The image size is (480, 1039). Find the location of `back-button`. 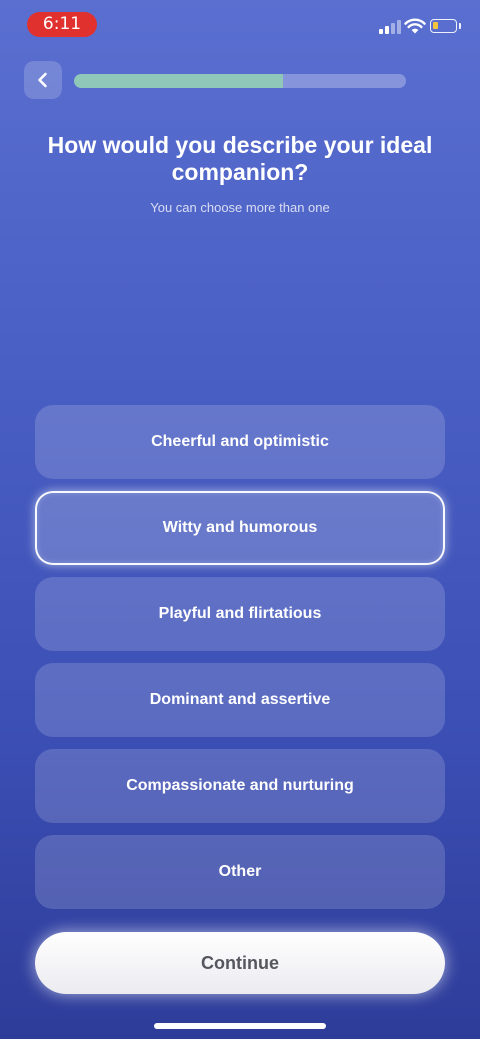

back-button is located at coordinates (43, 80).